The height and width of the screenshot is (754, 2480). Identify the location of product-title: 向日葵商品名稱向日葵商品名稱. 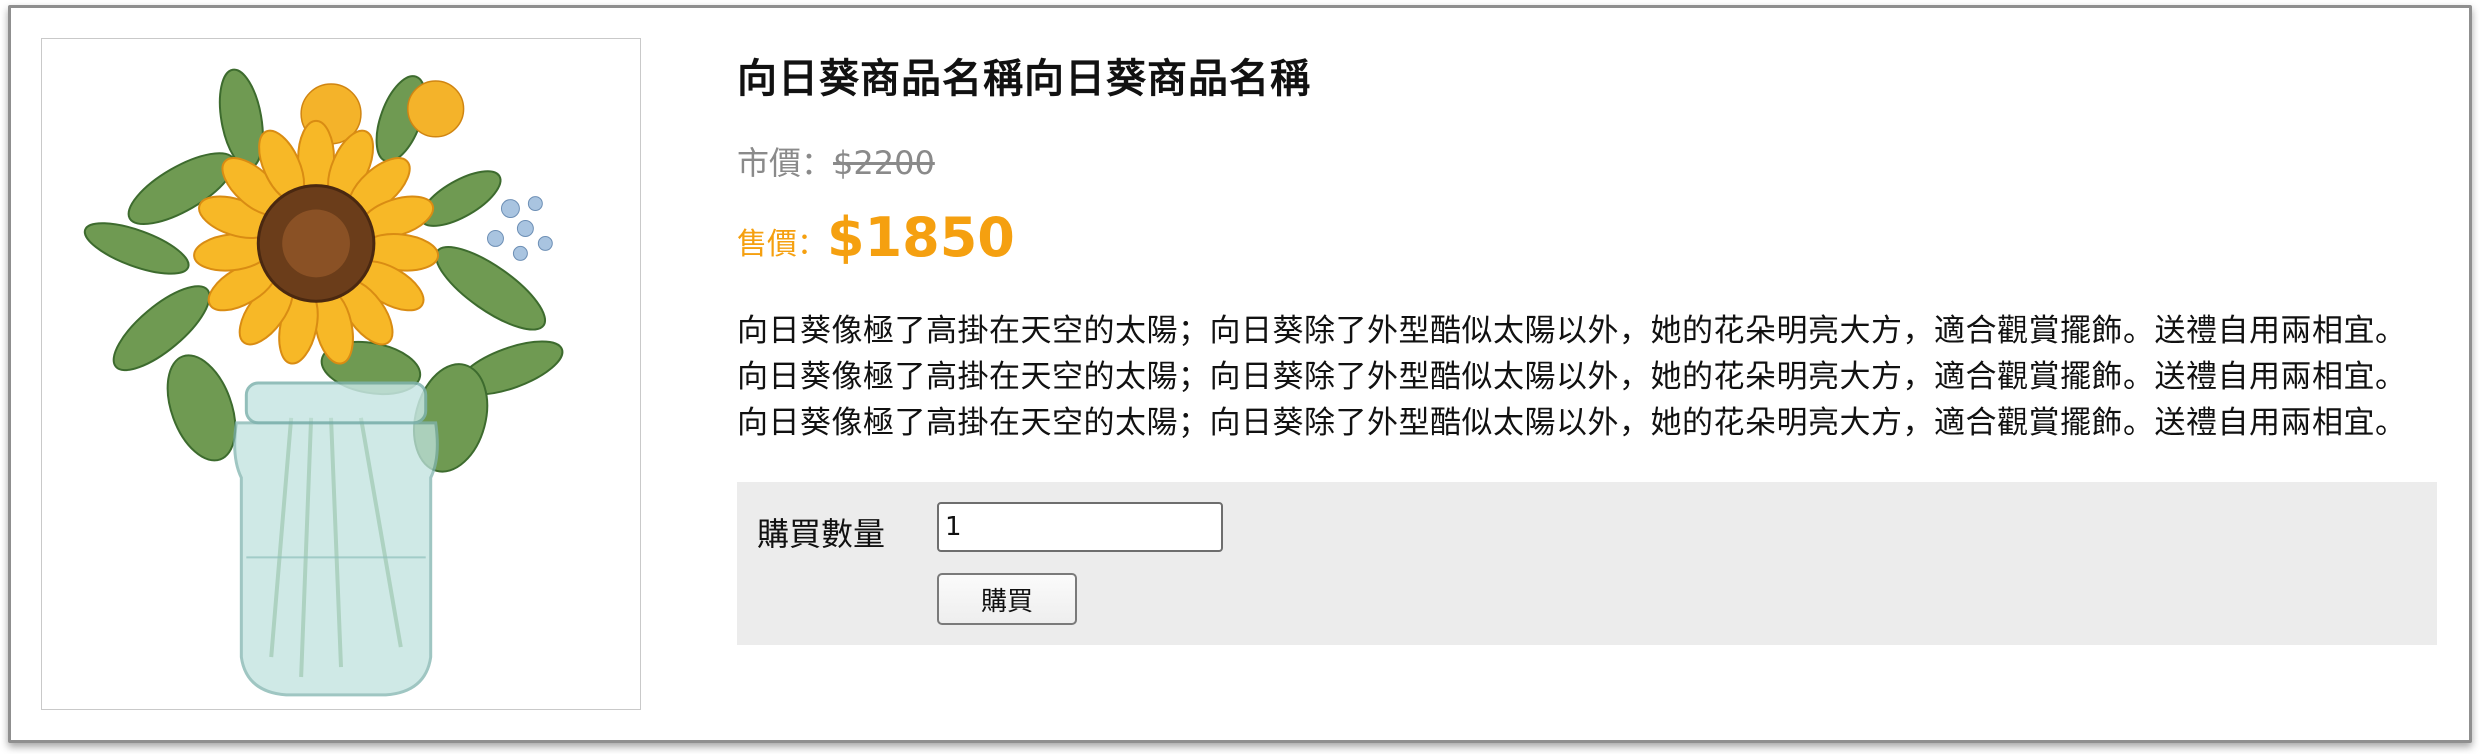
(1024, 79).